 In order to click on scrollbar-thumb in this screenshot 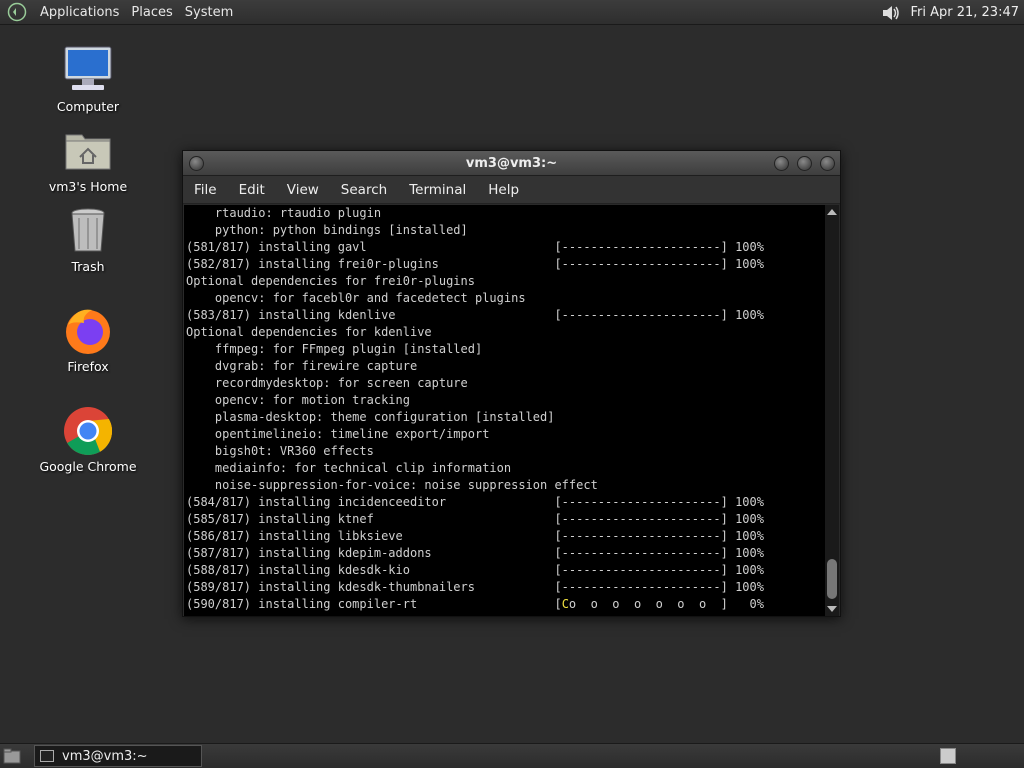, I will do `click(832, 579)`.